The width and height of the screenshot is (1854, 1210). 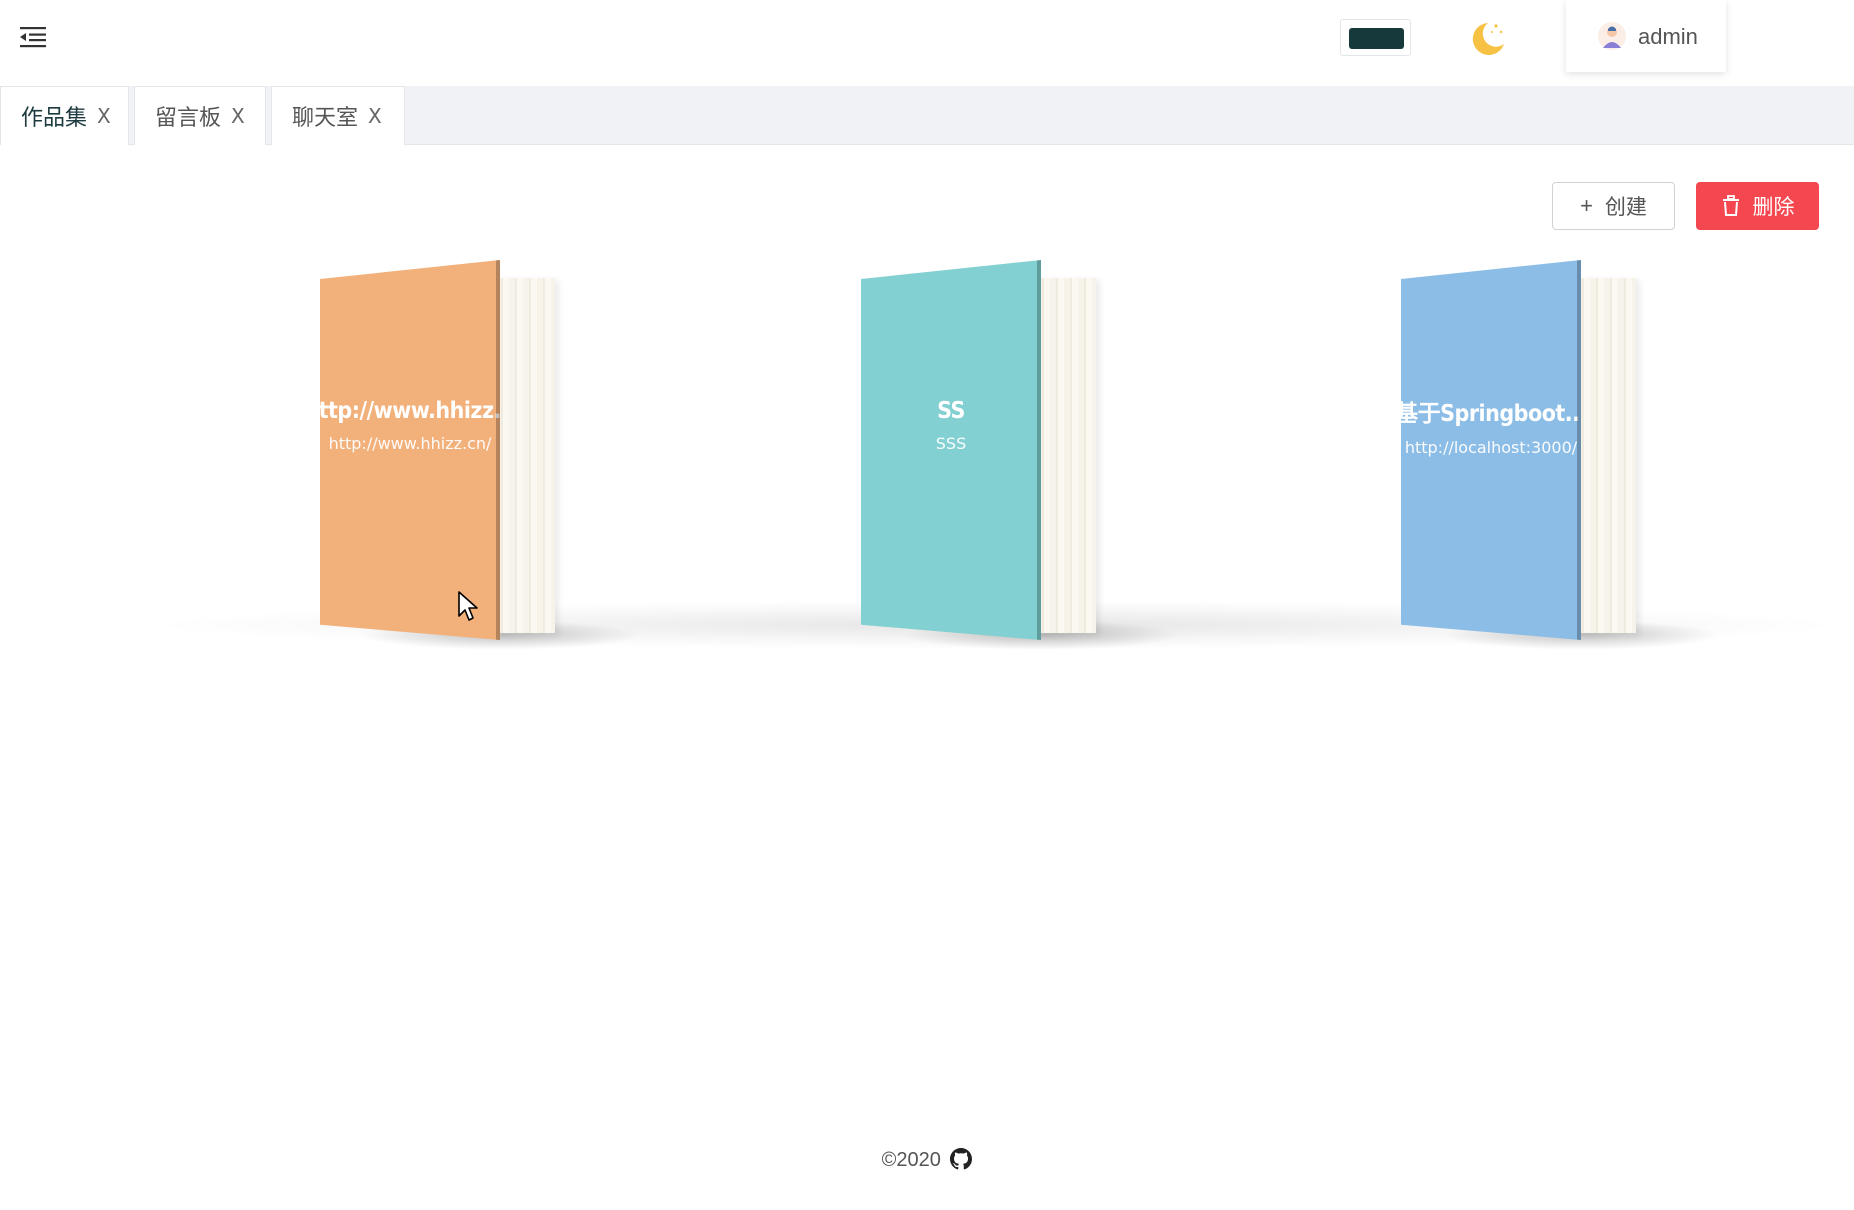 I want to click on tab-chat-room: 聊天室 X, so click(x=338, y=115).